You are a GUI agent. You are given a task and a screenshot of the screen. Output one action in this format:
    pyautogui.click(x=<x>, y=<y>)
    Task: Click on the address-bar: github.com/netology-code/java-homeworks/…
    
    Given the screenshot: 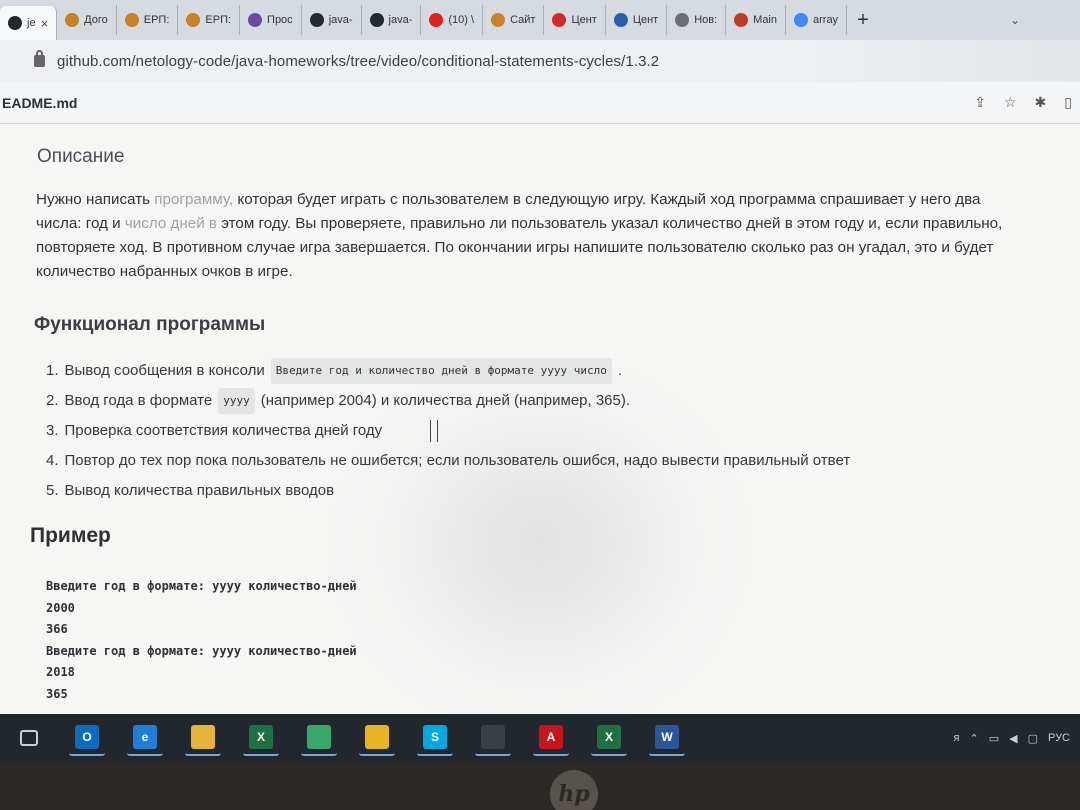 What is the action you would take?
    pyautogui.click(x=540, y=61)
    